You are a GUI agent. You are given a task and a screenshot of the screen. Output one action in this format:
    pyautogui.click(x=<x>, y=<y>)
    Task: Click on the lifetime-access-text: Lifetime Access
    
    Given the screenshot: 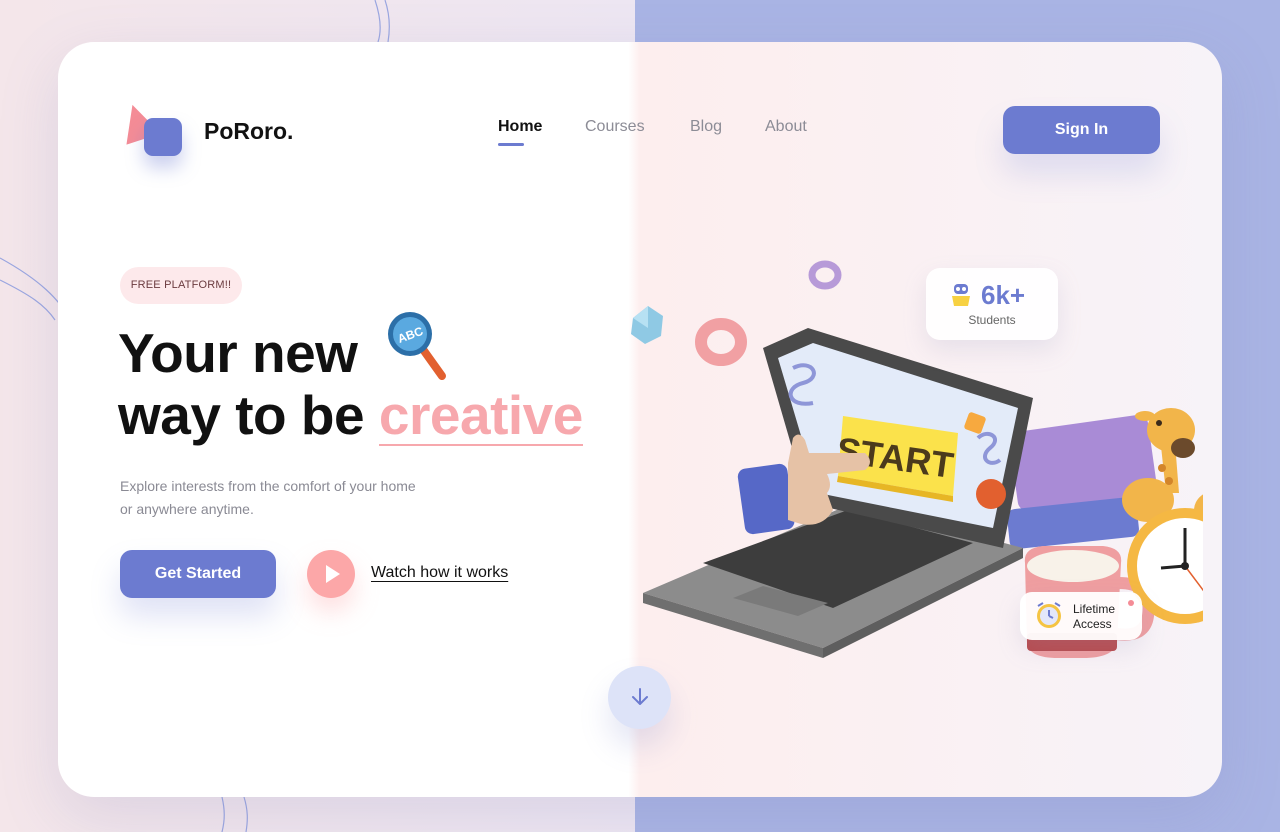 What is the action you would take?
    pyautogui.click(x=1094, y=617)
    